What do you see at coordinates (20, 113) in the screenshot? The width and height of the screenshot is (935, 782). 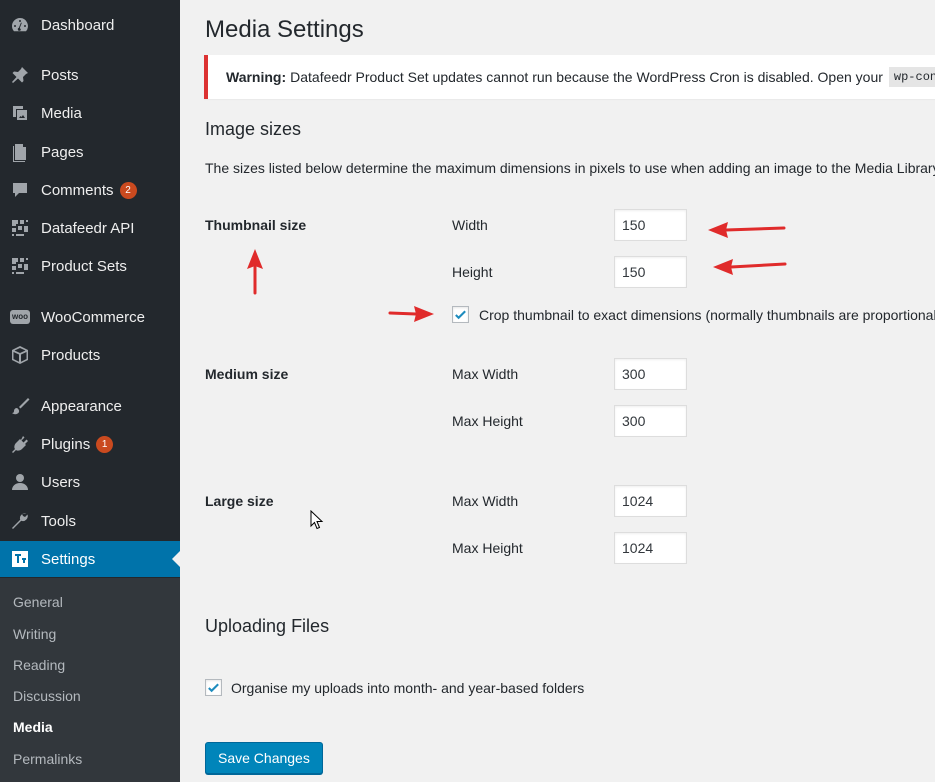 I see `media-icon` at bounding box center [20, 113].